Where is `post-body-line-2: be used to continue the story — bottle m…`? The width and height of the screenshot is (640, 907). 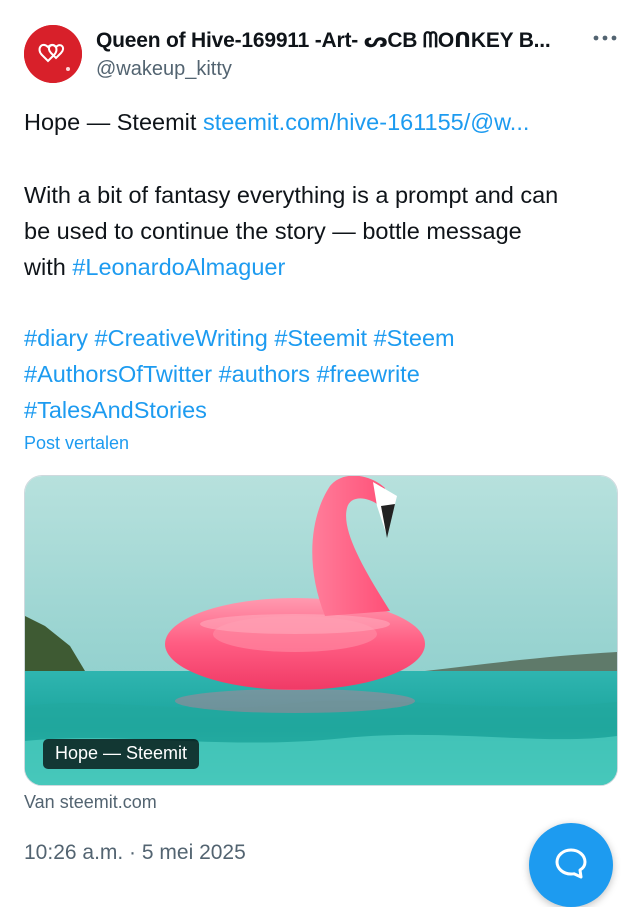 post-body-line-2: be used to continue the story — bottle m… is located at coordinates (273, 231).